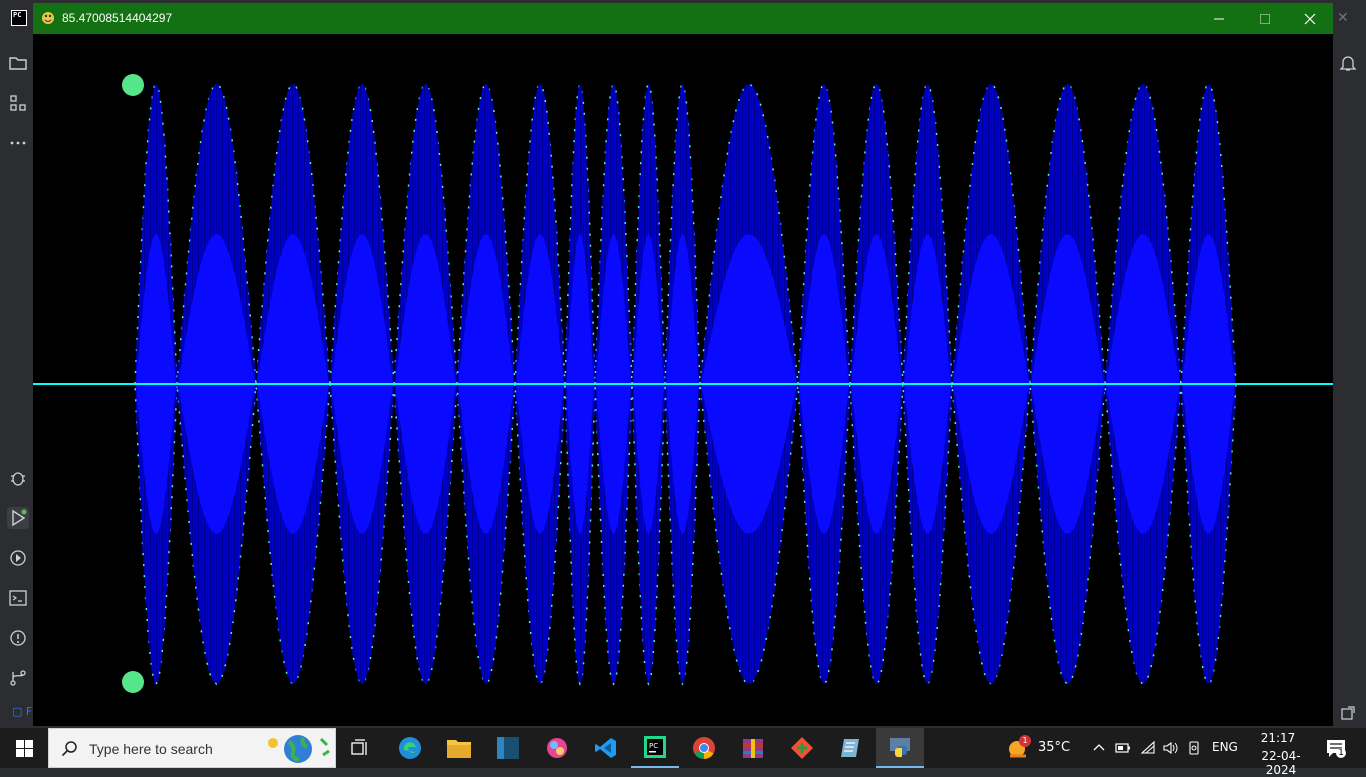 This screenshot has width=1366, height=777. I want to click on ide-close-icon: ✕, so click(1343, 18).